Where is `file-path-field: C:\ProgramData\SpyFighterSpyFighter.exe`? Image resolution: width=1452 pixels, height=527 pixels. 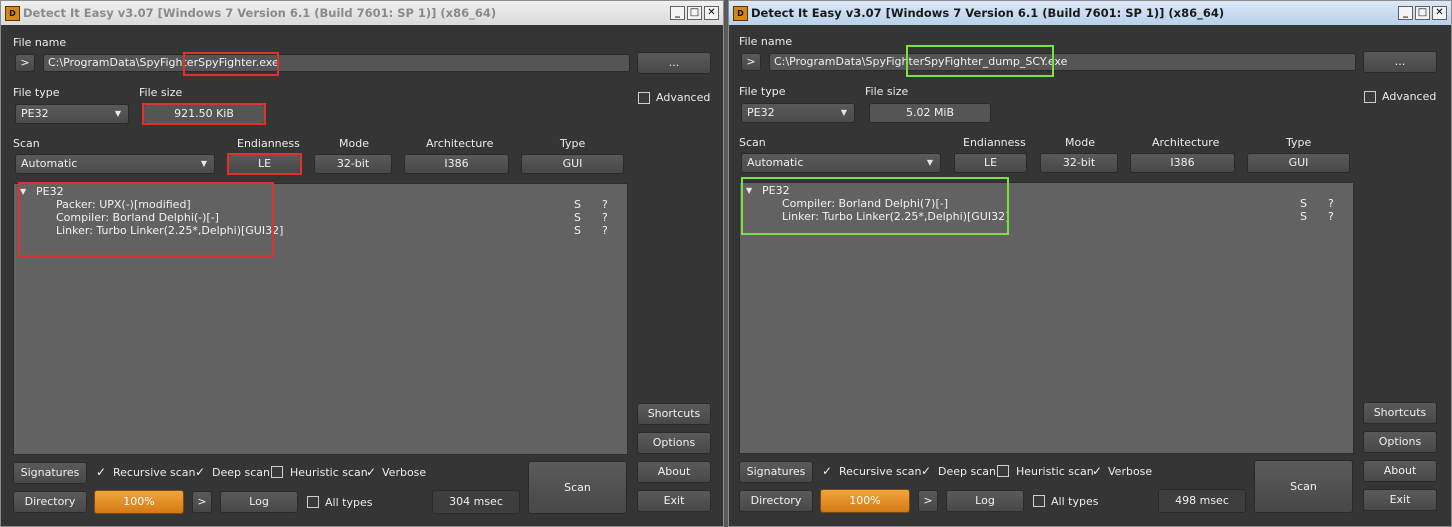
file-path-field: C:\ProgramData\SpyFighterSpyFighter.exe is located at coordinates (336, 63).